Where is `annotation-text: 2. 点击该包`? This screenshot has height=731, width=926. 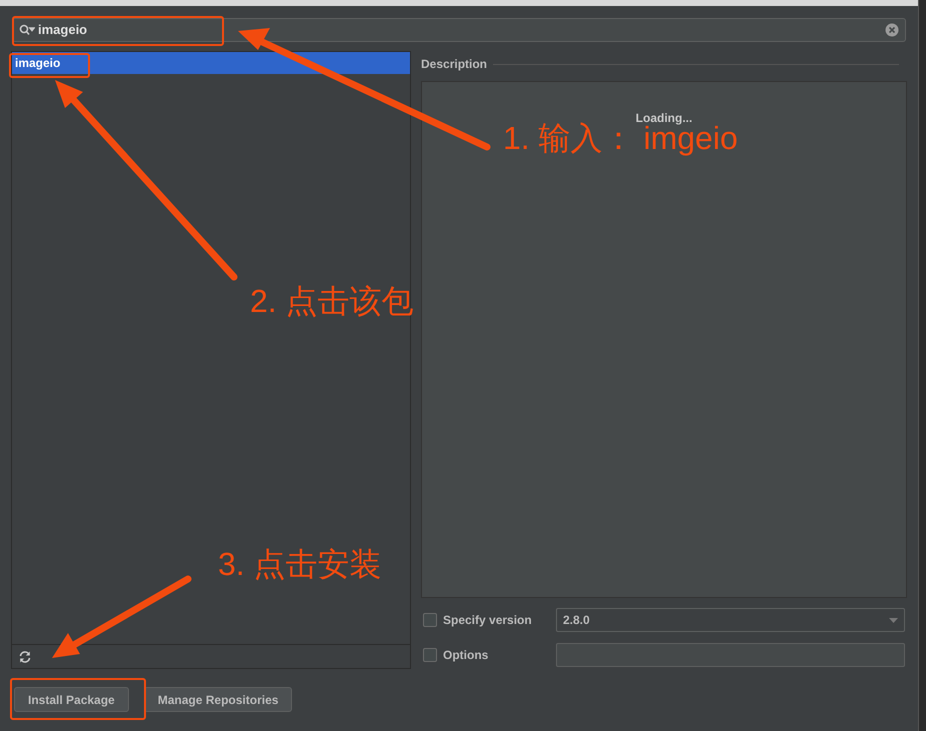 annotation-text: 2. 点击该包 is located at coordinates (332, 301).